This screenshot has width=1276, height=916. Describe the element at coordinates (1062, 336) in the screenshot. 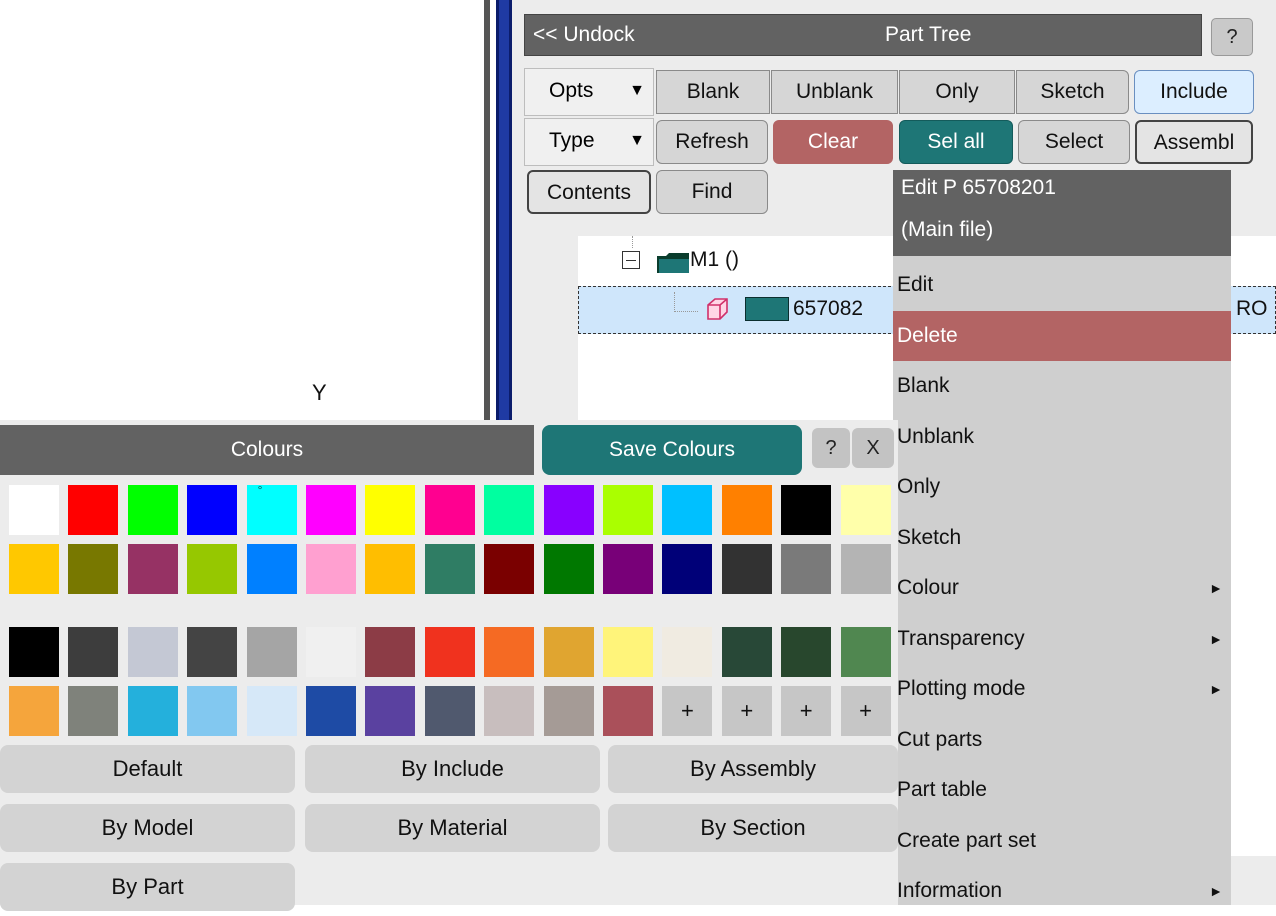

I see `context-menu-item-delete: Delete` at that location.